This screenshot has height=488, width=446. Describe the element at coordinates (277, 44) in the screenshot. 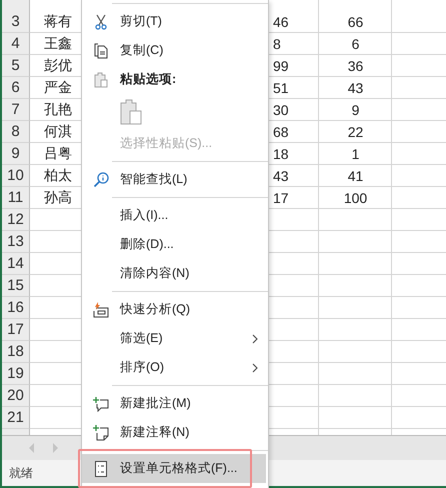

I see `table-cell-text: 8` at that location.